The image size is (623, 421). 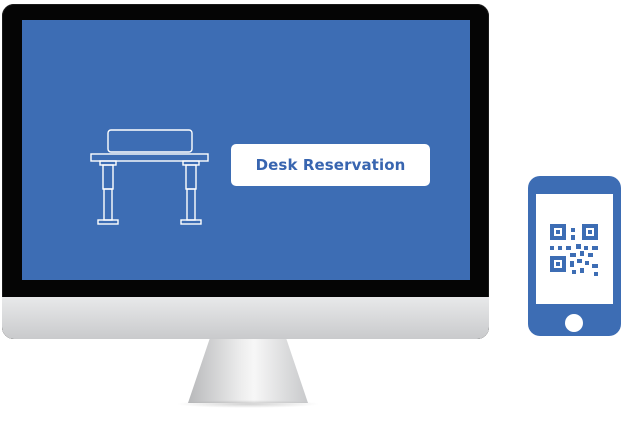 I want to click on monitor-chin, so click(x=245, y=318).